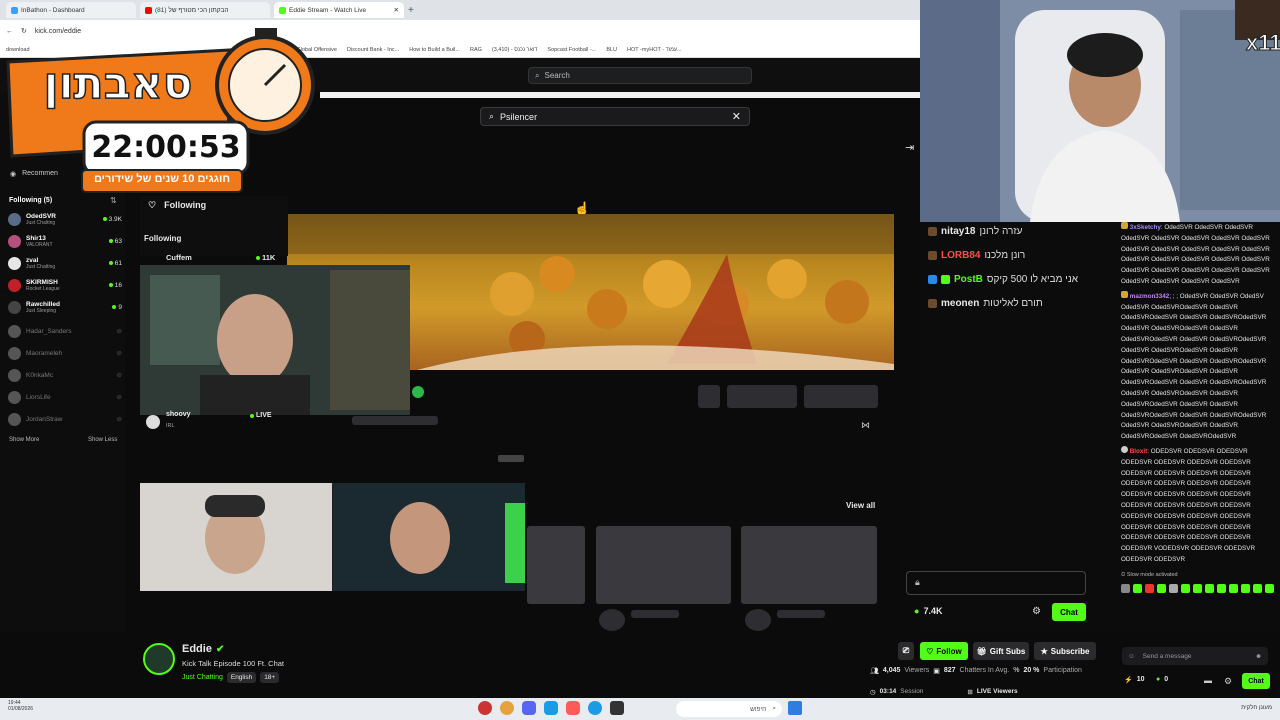 Image resolution: width=1280 pixels, height=720 pixels. Describe the element at coordinates (65, 241) in the screenshot. I see `sidebar-channel: Shir13 VALORANT 63` at that location.